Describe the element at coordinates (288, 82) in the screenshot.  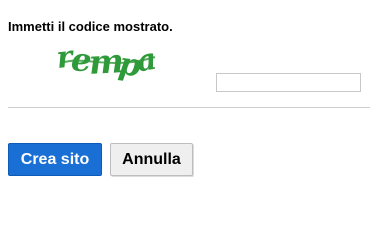
I see `captcha-code-input` at that location.